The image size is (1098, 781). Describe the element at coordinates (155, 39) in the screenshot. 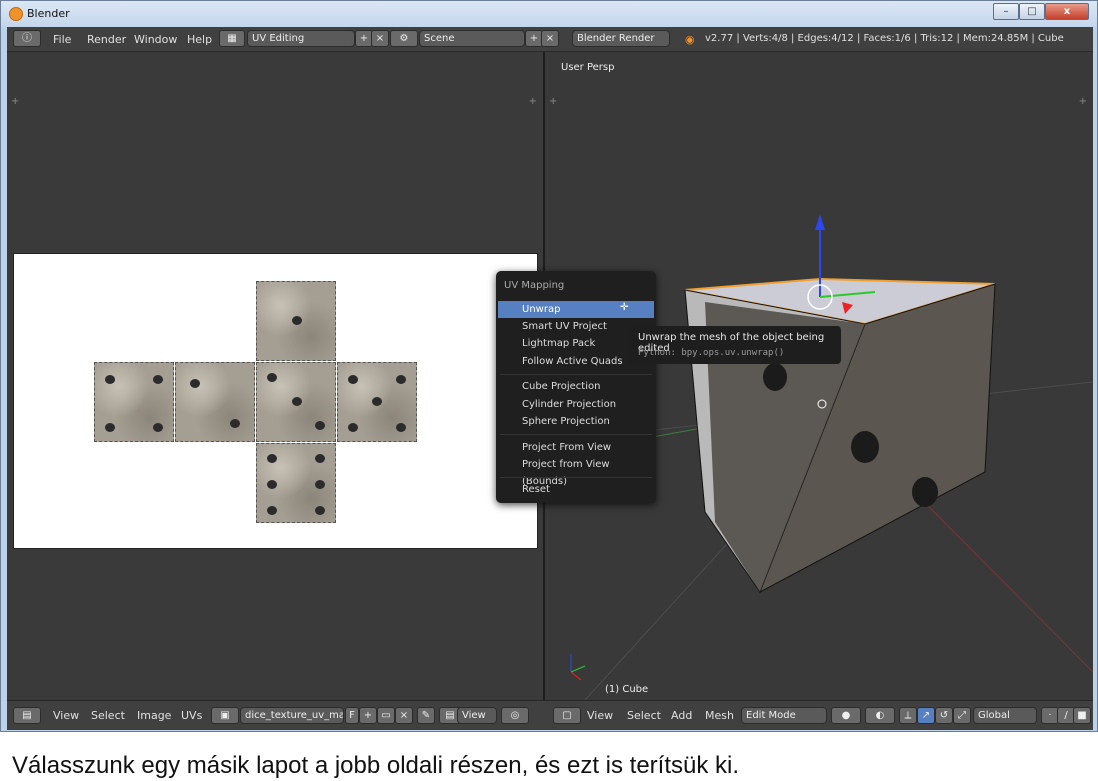

I see `menu-window: Window` at that location.